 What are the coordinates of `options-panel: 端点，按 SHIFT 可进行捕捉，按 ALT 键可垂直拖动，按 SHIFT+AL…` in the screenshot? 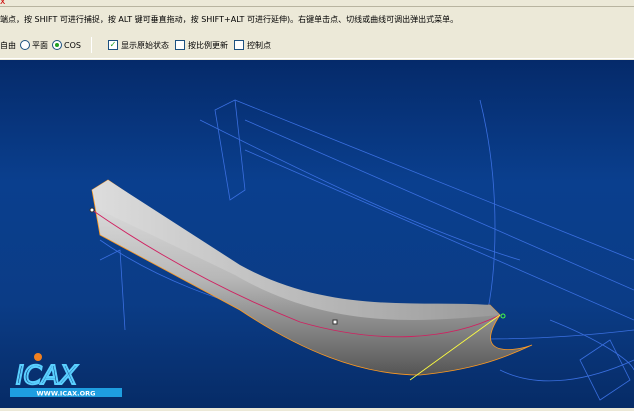 It's located at (317, 33).